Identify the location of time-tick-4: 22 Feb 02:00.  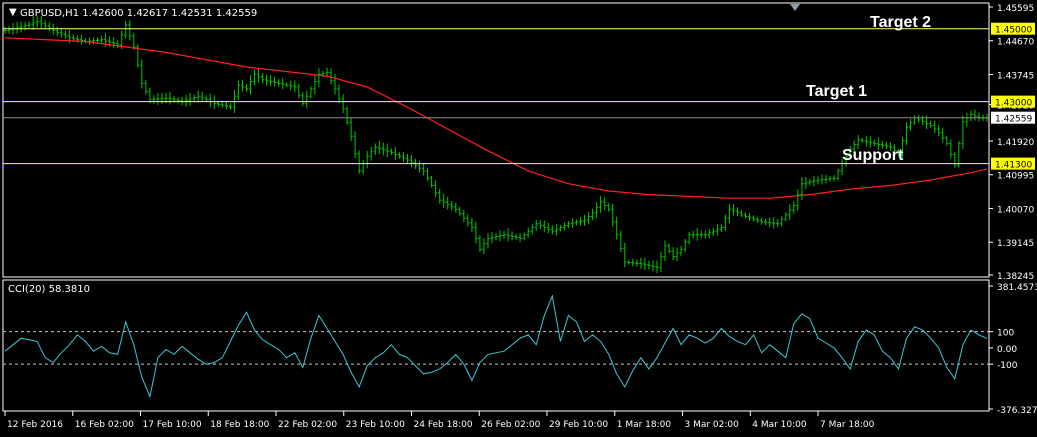
(307, 425).